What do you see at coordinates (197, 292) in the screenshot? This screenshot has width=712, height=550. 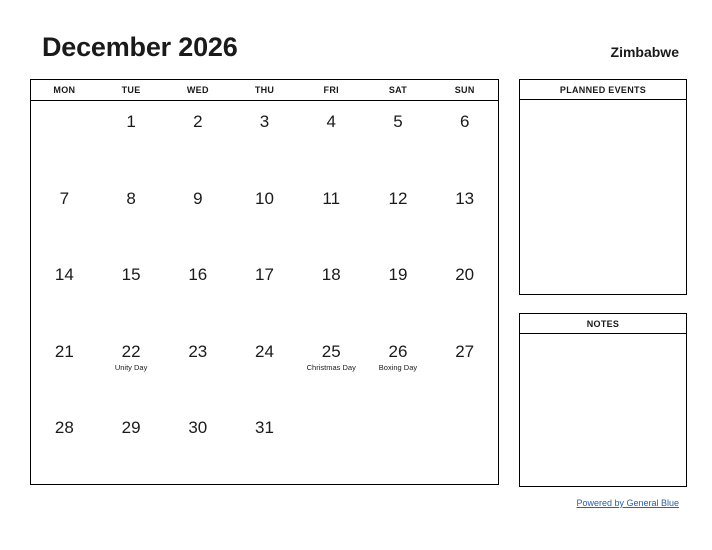 I see `day-cell-16: 16` at bounding box center [197, 292].